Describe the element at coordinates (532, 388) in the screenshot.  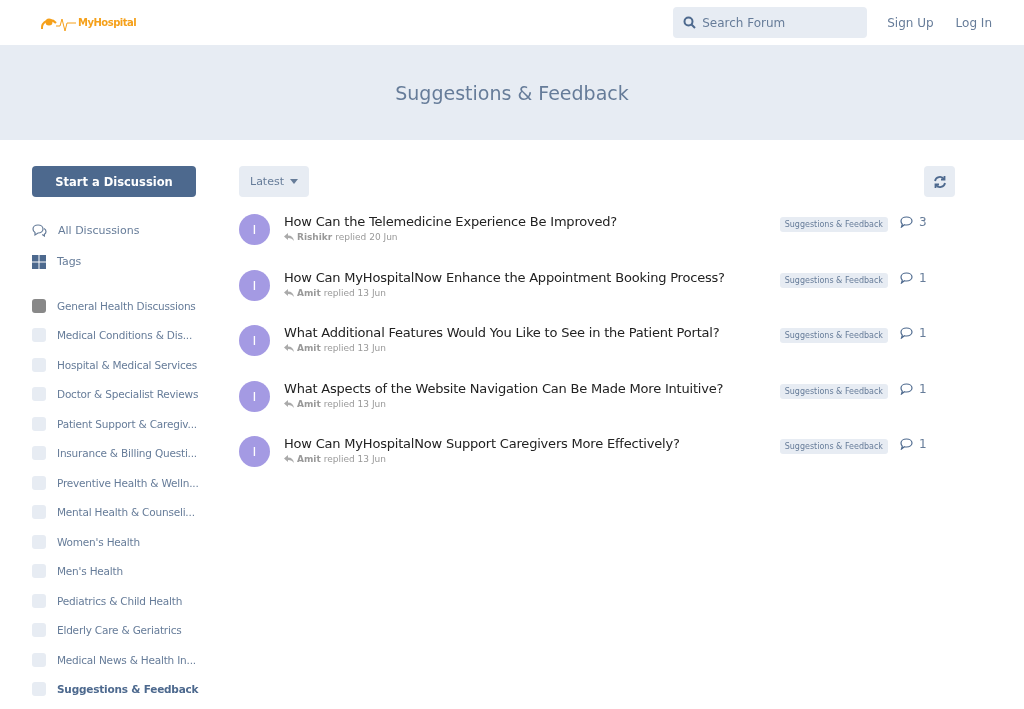
I see `discussion-title: What Aspects of the Website Navigation Can Be Made More Intuitive?` at that location.